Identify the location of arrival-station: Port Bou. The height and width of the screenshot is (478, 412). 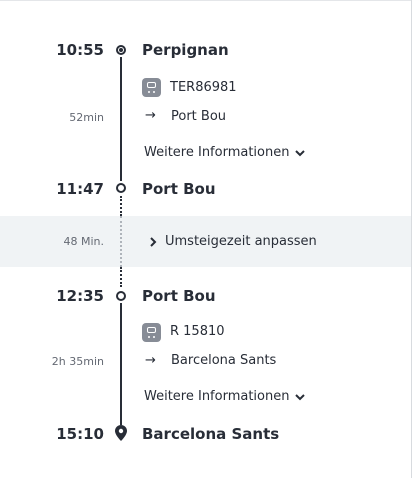
(179, 189).